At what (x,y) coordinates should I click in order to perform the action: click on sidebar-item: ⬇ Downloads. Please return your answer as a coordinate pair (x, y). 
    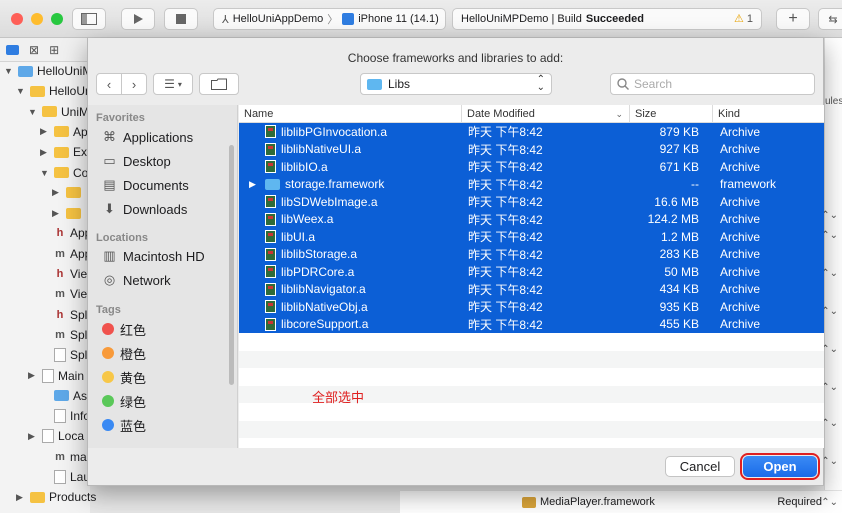
    Looking at the image, I should click on (144, 209).